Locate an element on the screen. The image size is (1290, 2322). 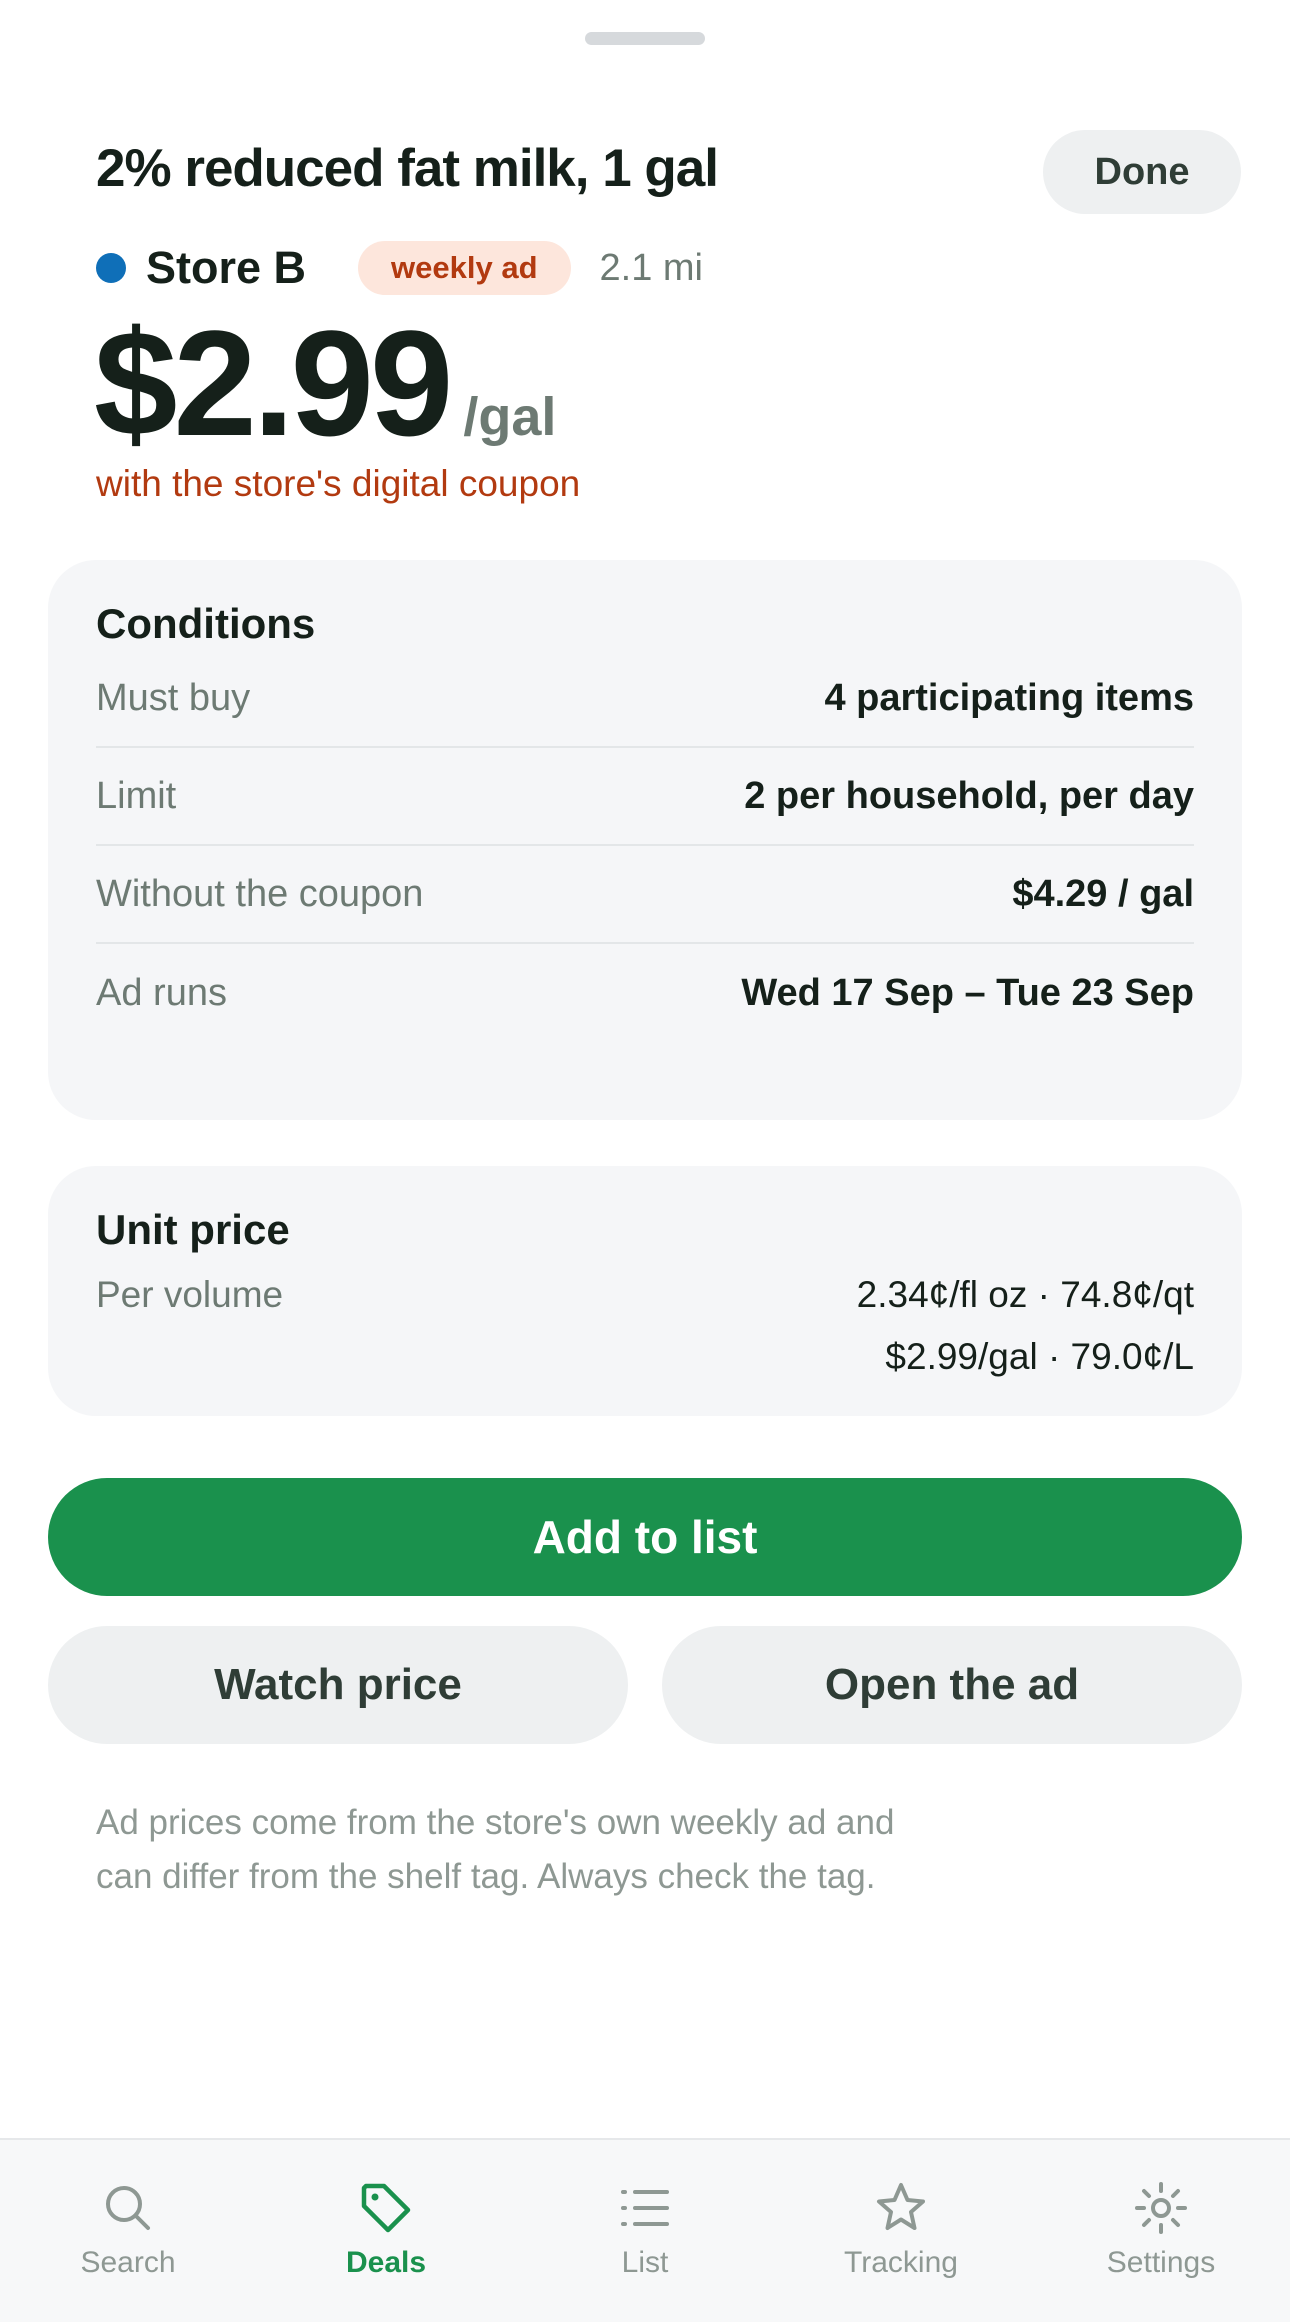
done-button: Done is located at coordinates (1142, 172).